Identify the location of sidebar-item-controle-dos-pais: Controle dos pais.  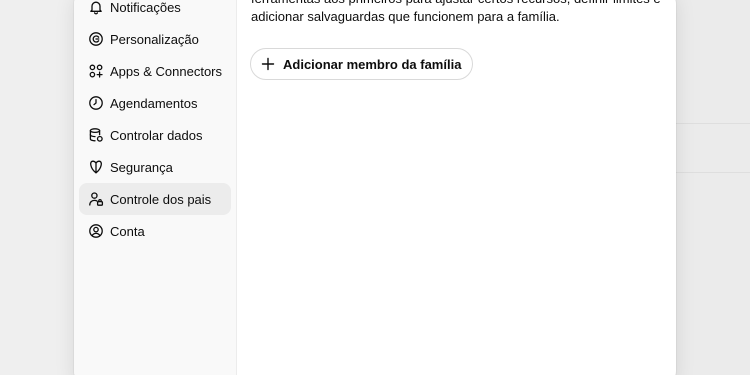
(155, 199).